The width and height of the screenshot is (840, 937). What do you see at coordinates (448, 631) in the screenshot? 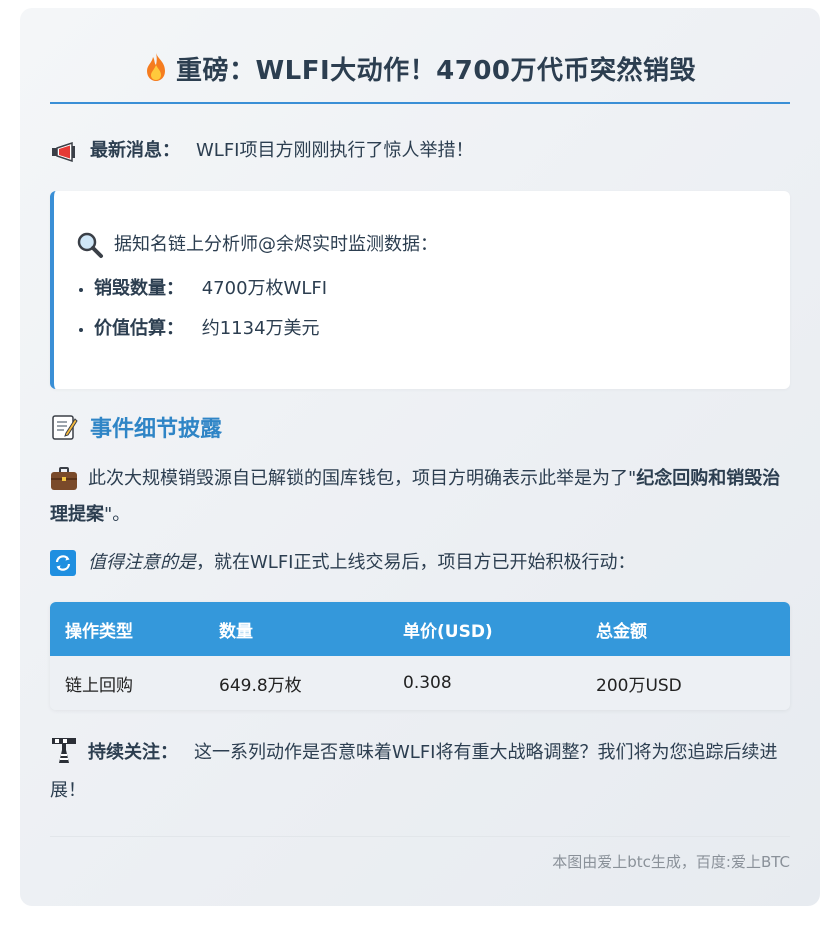
I see `column-header: 单价(USD)` at bounding box center [448, 631].